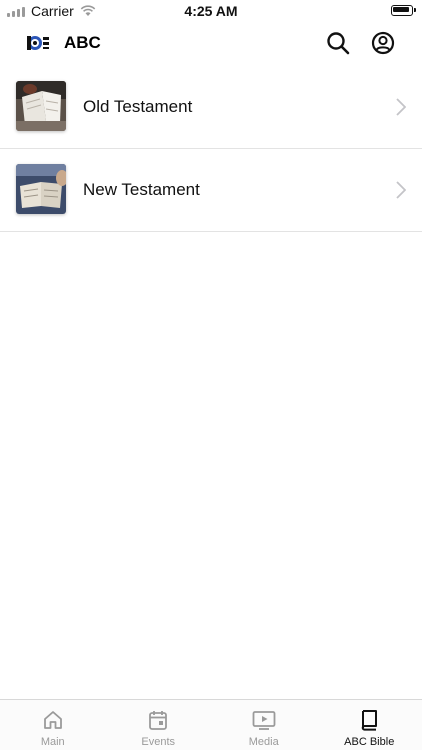 The width and height of the screenshot is (422, 750). I want to click on battery-icon, so click(403, 10).